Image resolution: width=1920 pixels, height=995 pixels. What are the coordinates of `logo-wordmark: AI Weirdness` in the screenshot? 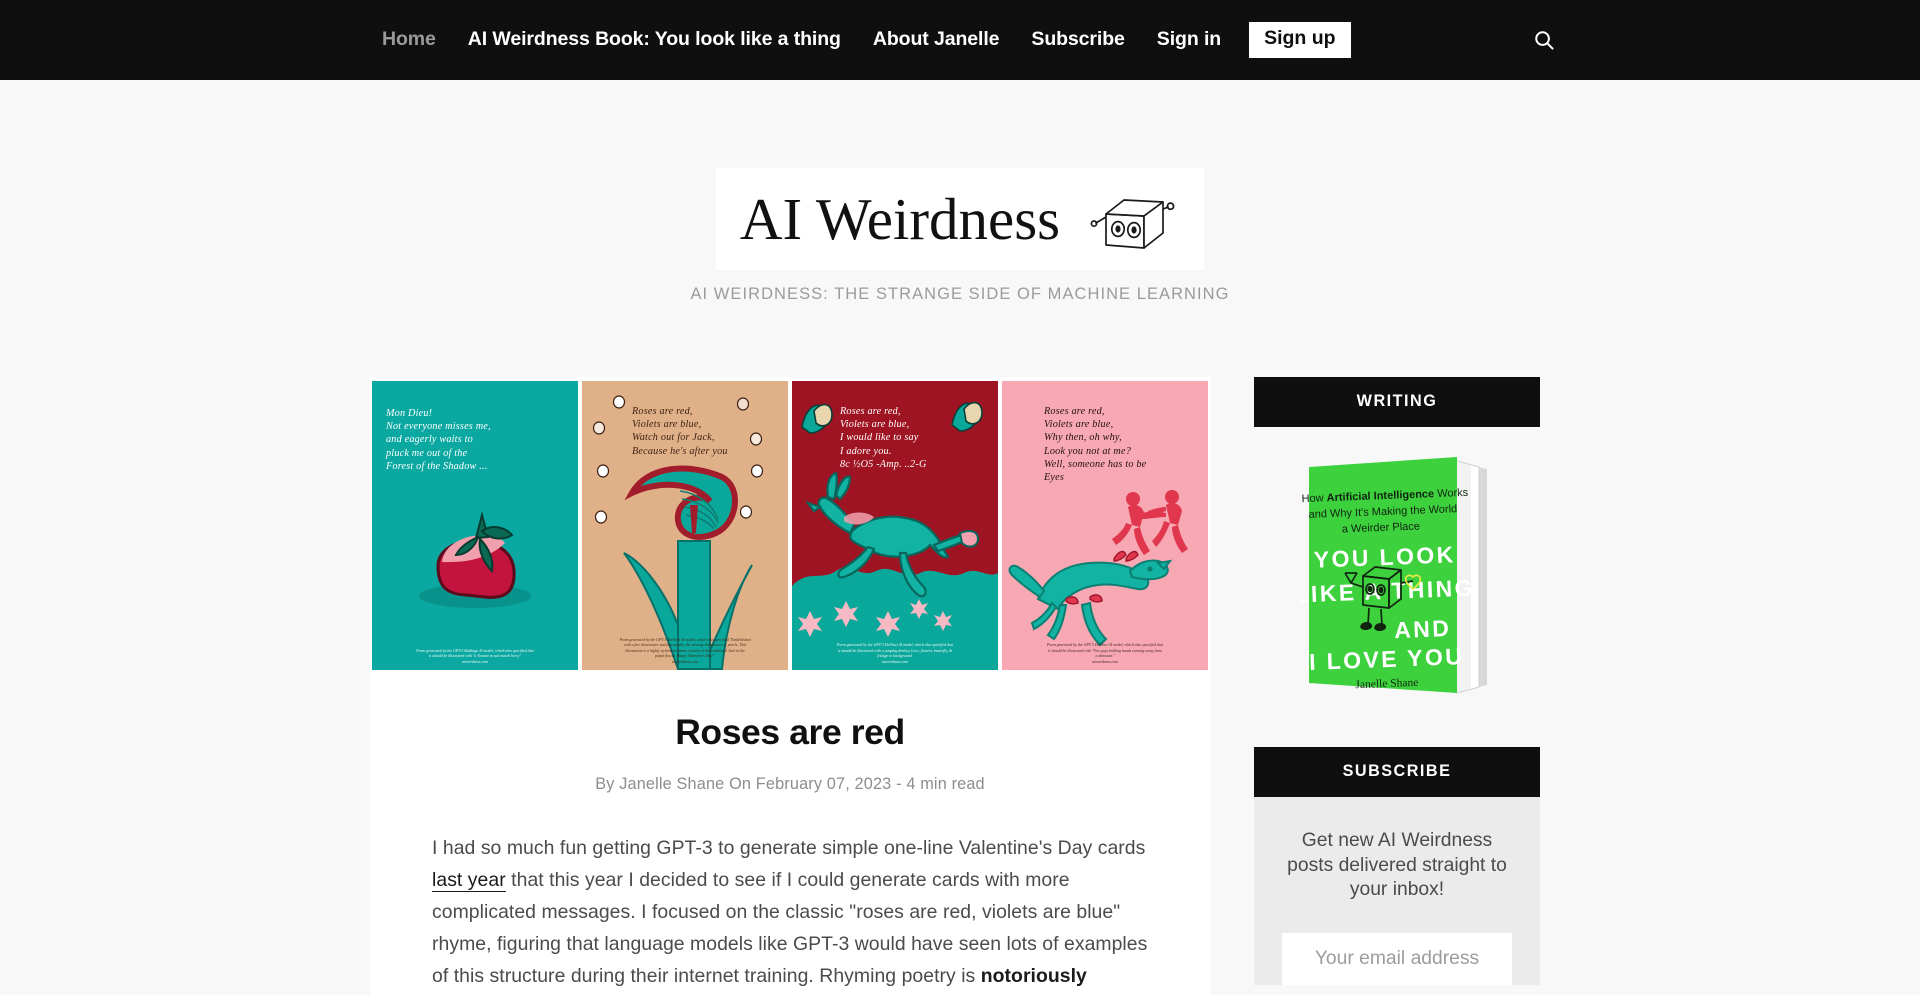 It's located at (900, 218).